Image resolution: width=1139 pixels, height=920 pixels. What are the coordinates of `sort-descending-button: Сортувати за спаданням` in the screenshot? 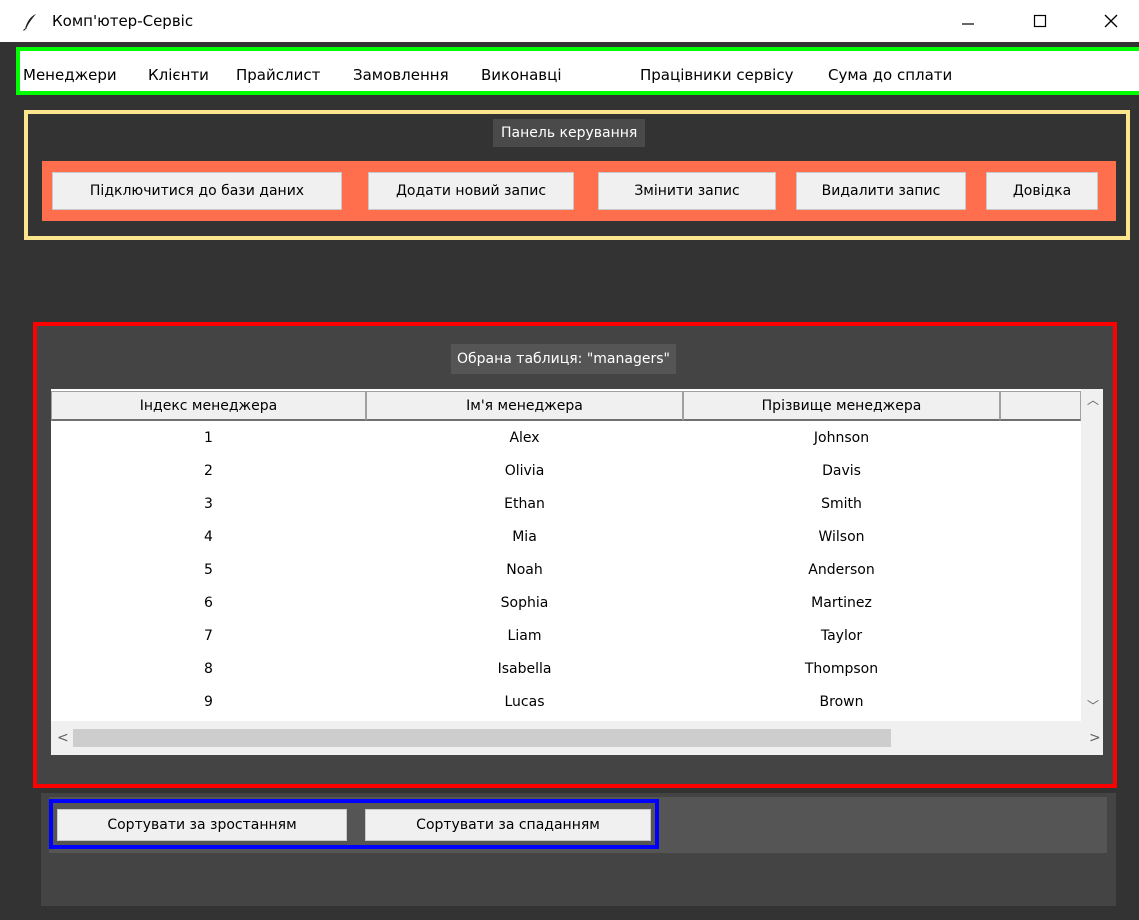 It's located at (508, 825).